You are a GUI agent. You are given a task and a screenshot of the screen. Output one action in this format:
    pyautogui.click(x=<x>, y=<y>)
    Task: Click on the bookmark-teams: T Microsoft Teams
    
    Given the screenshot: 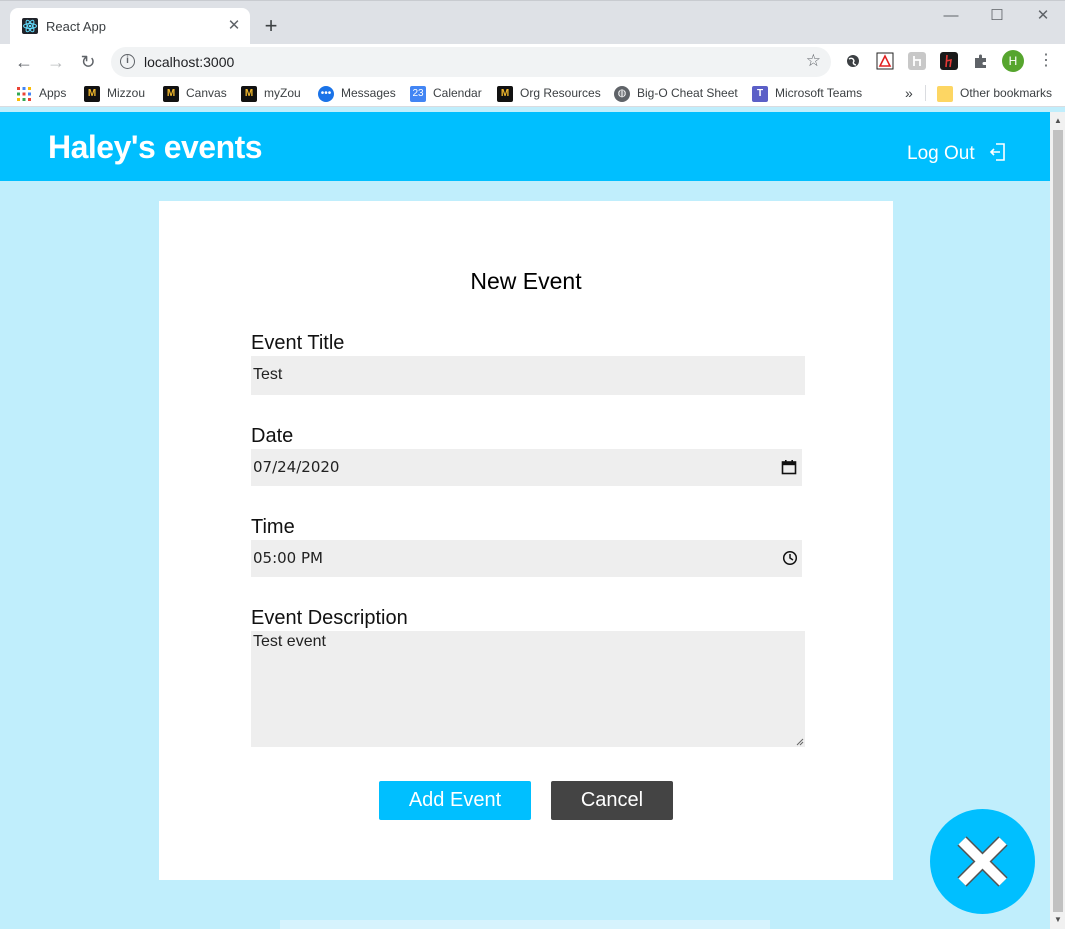 What is the action you would take?
    pyautogui.click(x=807, y=93)
    